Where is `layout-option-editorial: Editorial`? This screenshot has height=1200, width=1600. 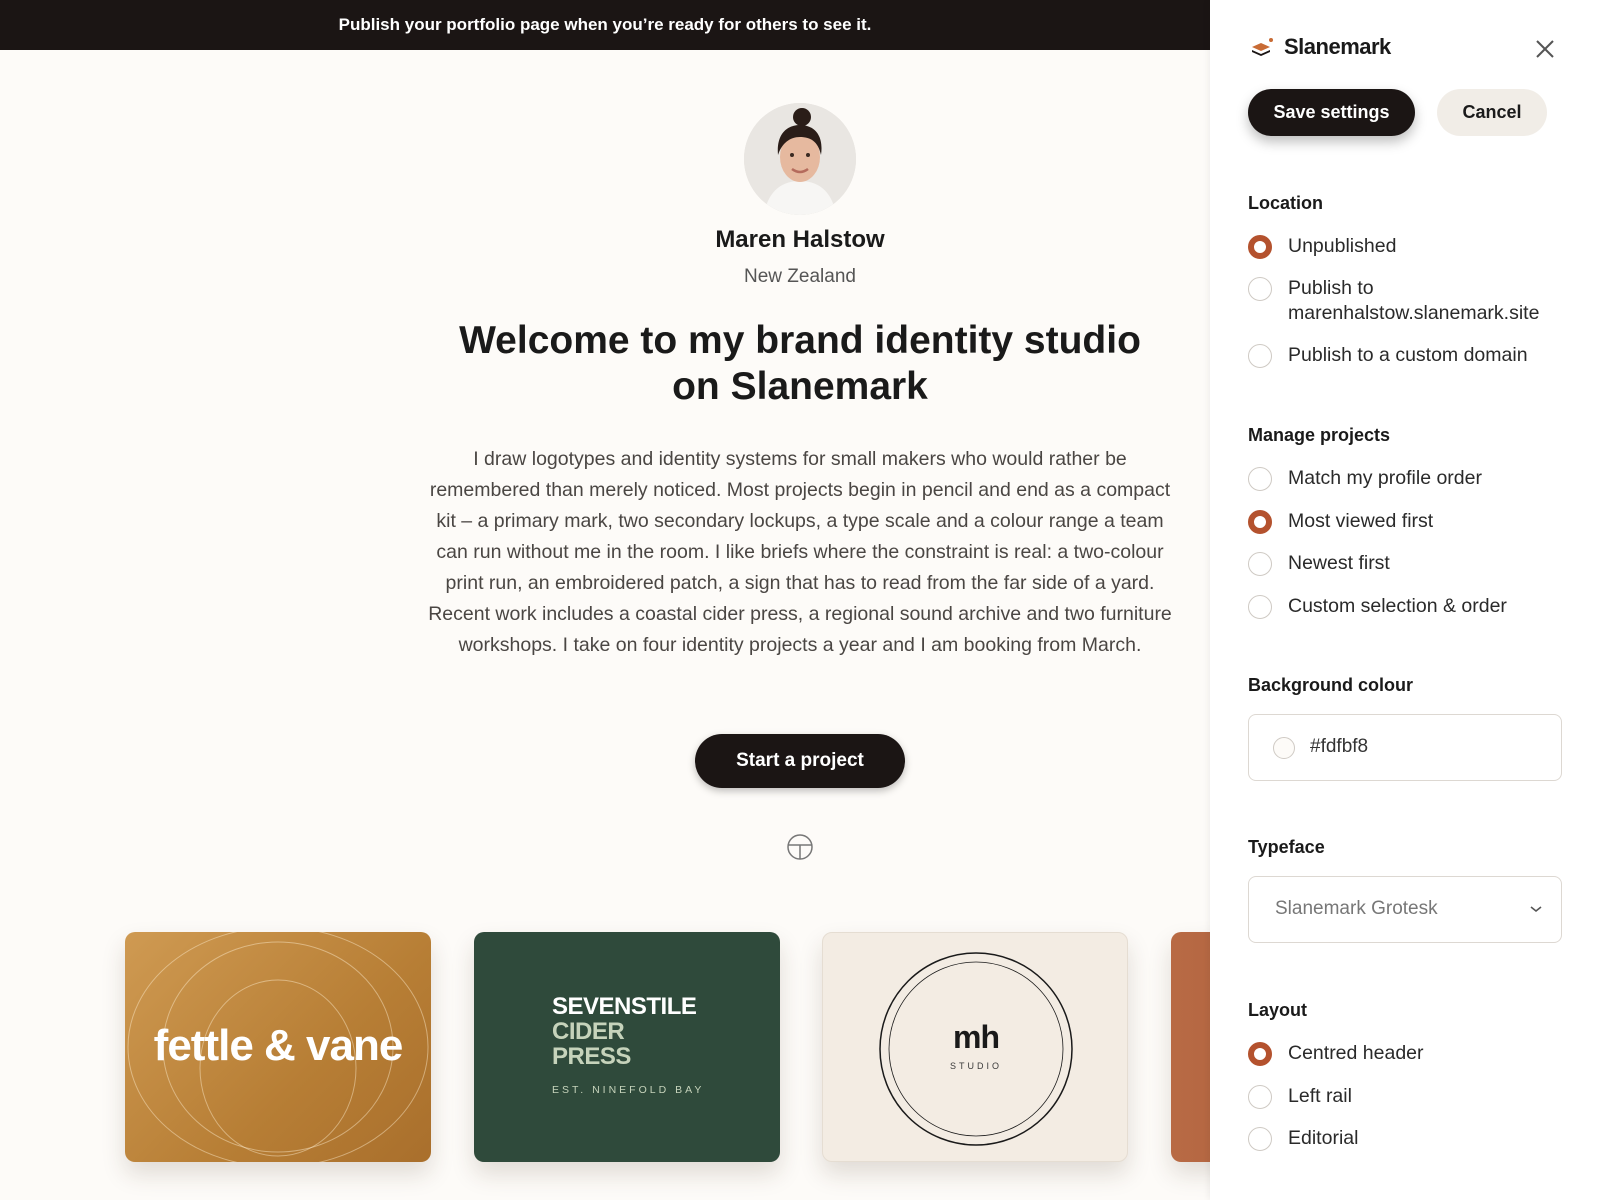
layout-option-editorial: Editorial is located at coordinates (1408, 1138).